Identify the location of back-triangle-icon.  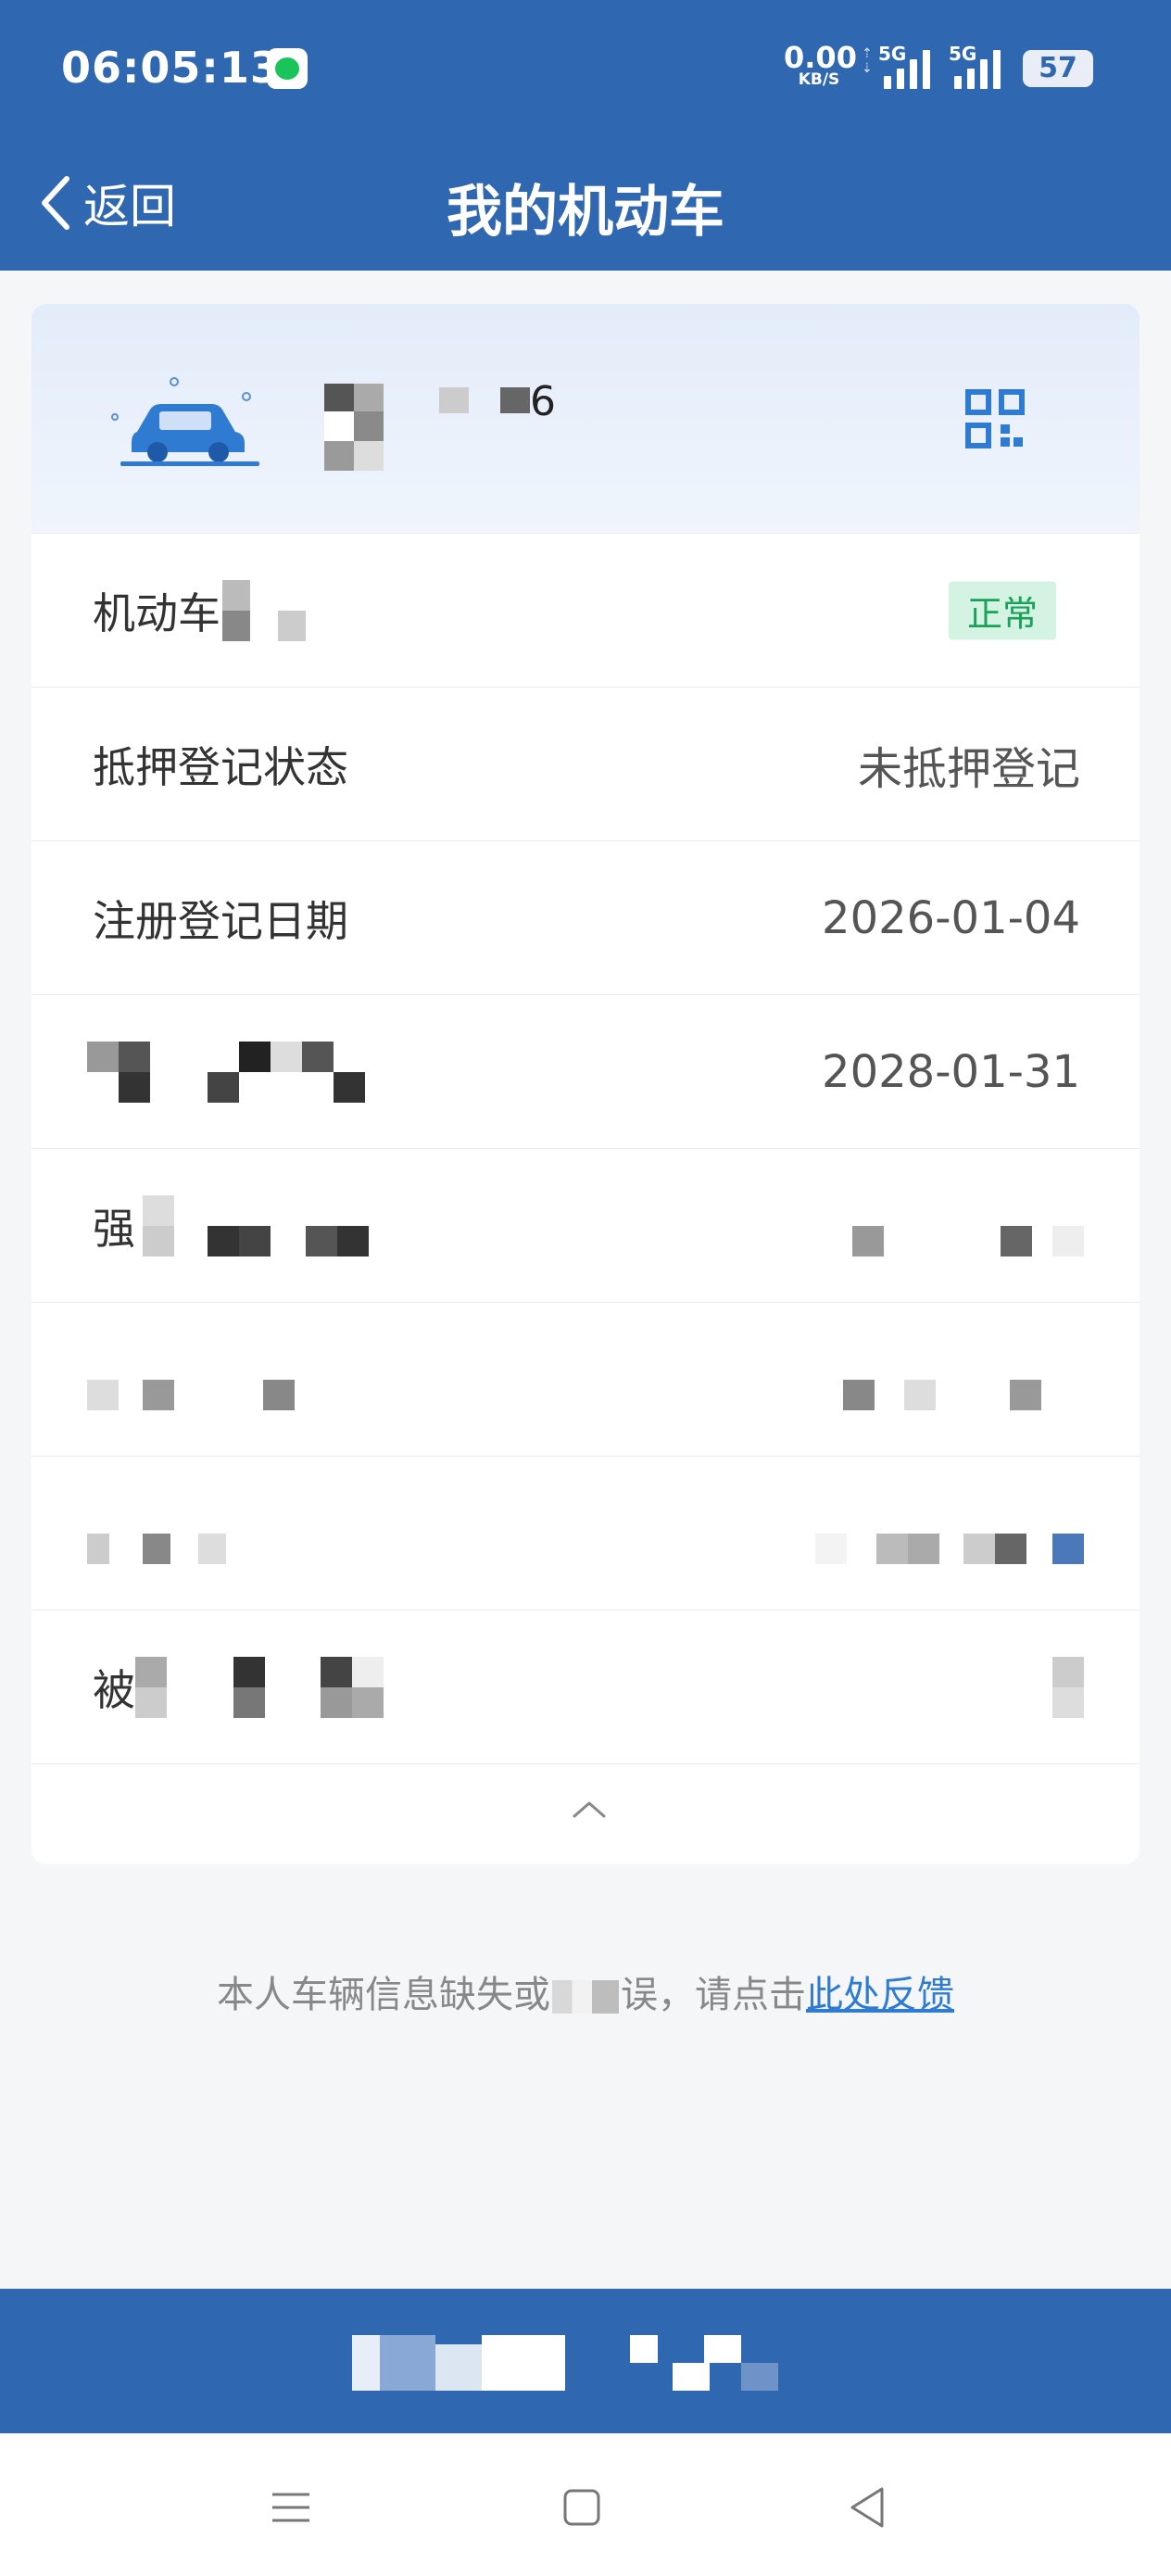
(869, 2508).